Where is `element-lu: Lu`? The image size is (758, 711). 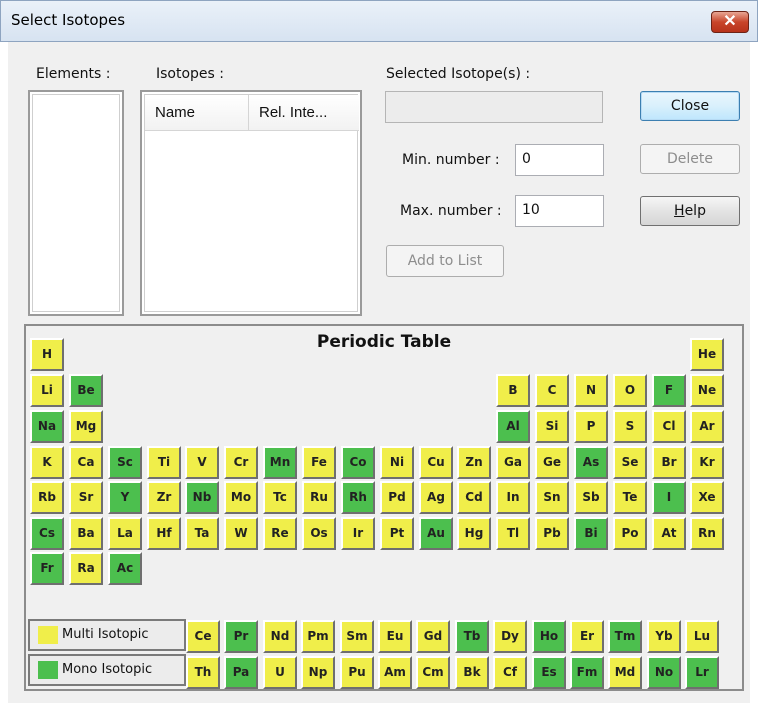 element-lu: Lu is located at coordinates (702, 636).